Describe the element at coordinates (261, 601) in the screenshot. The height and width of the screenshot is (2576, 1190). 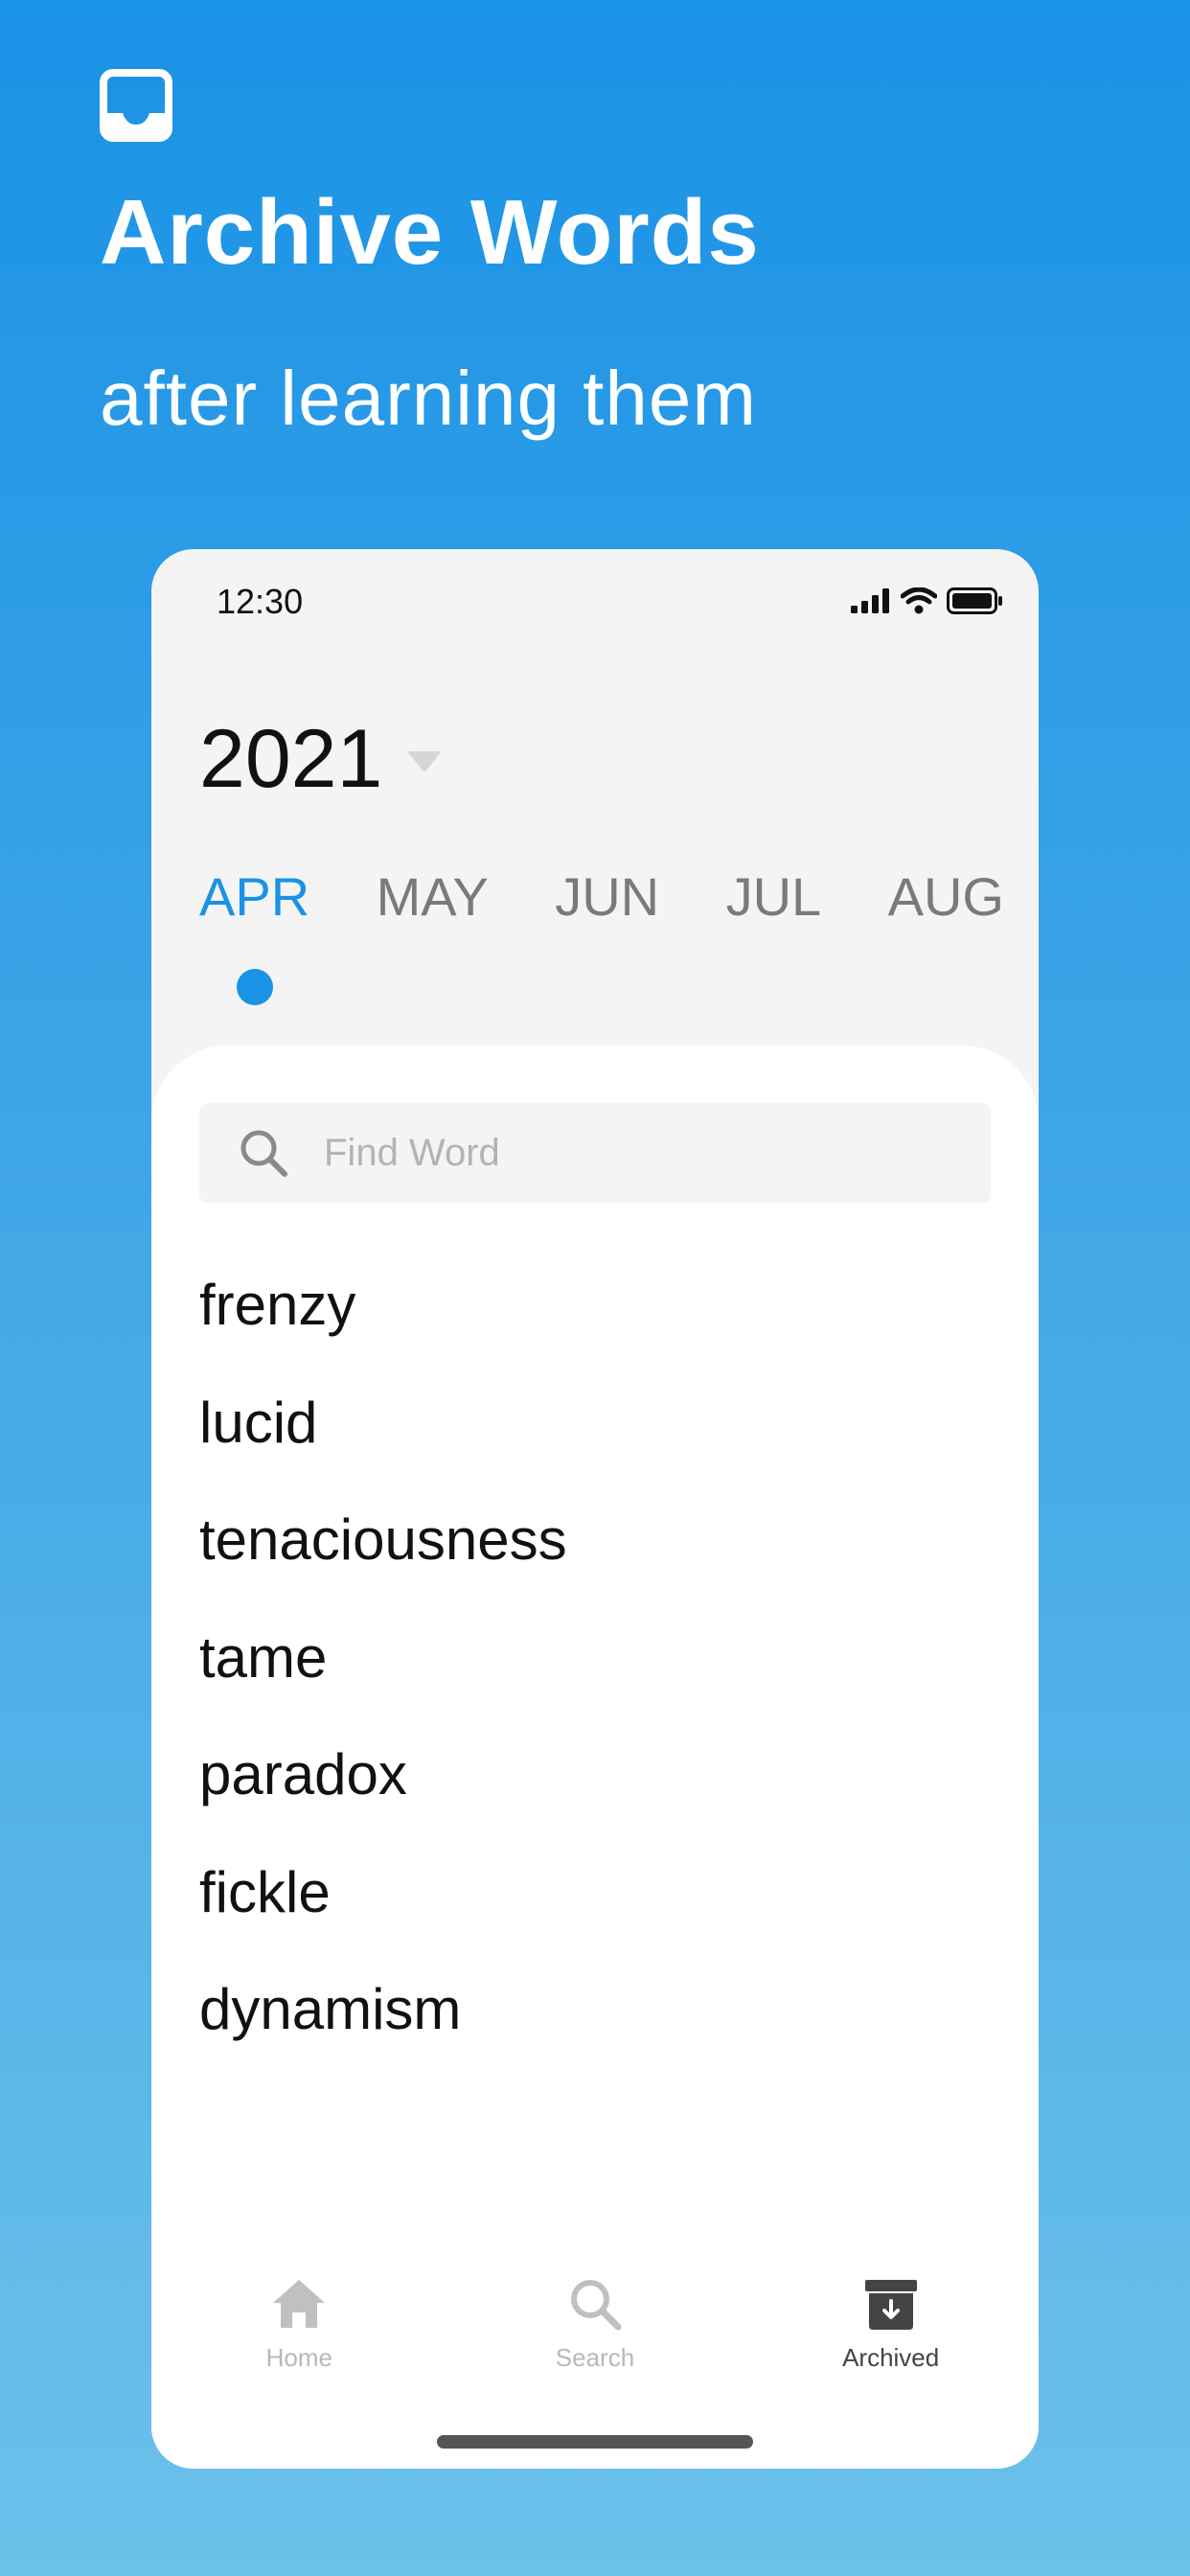
I see `status-time: 12:30` at that location.